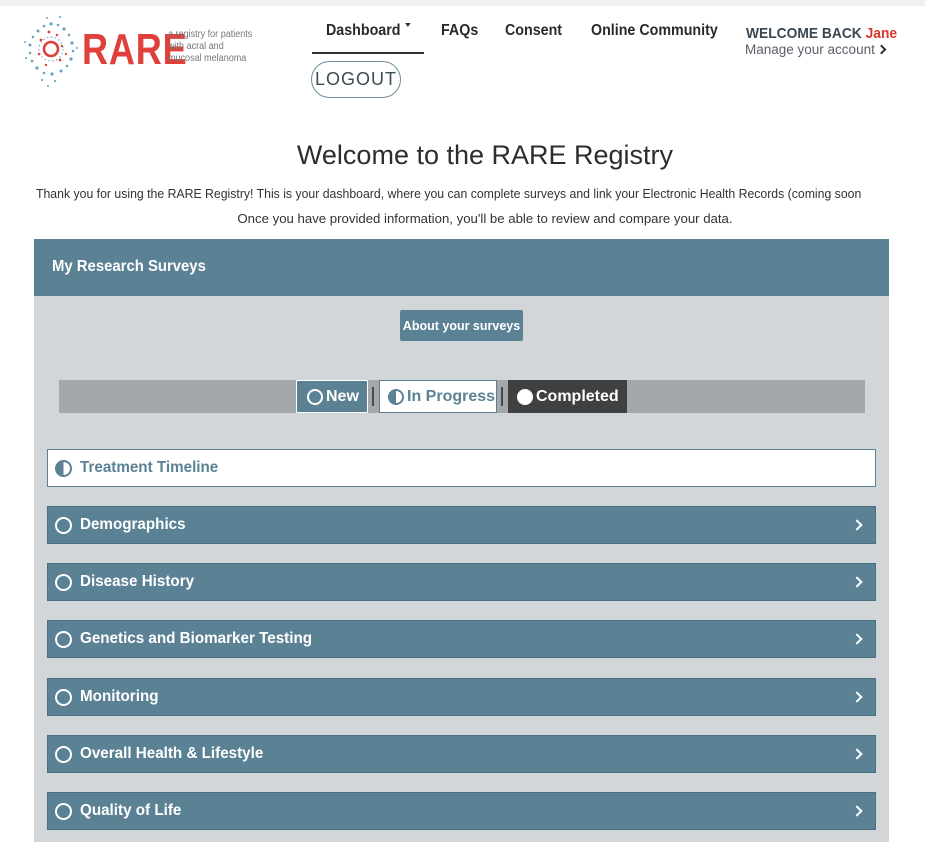 The image size is (925, 842). I want to click on legend-in-progress-label: In Progress, so click(451, 396).